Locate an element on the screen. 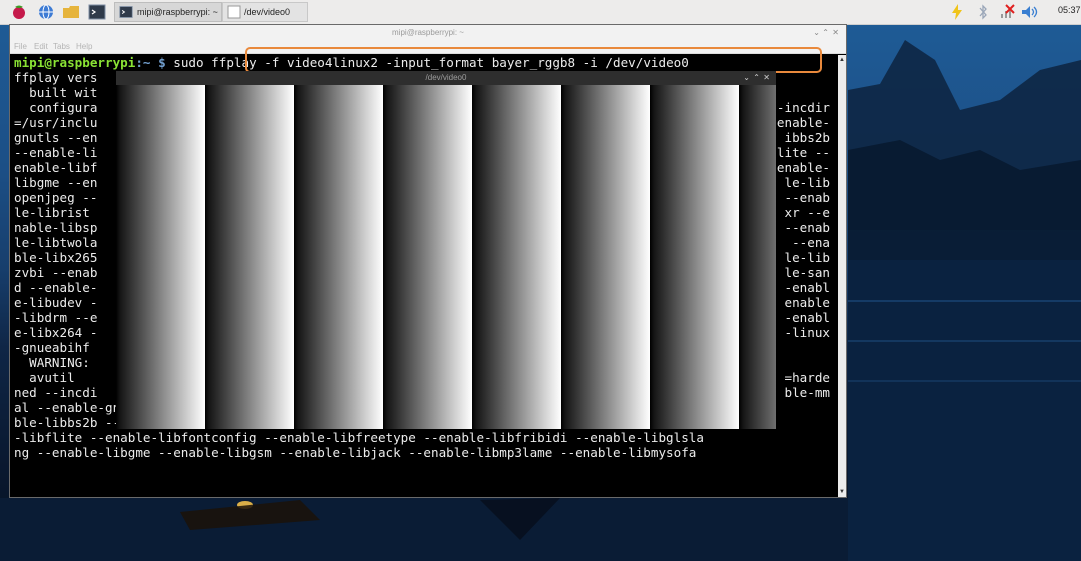 The image size is (1081, 561). terminal-line: zvbi --enab is located at coordinates (56, 272).